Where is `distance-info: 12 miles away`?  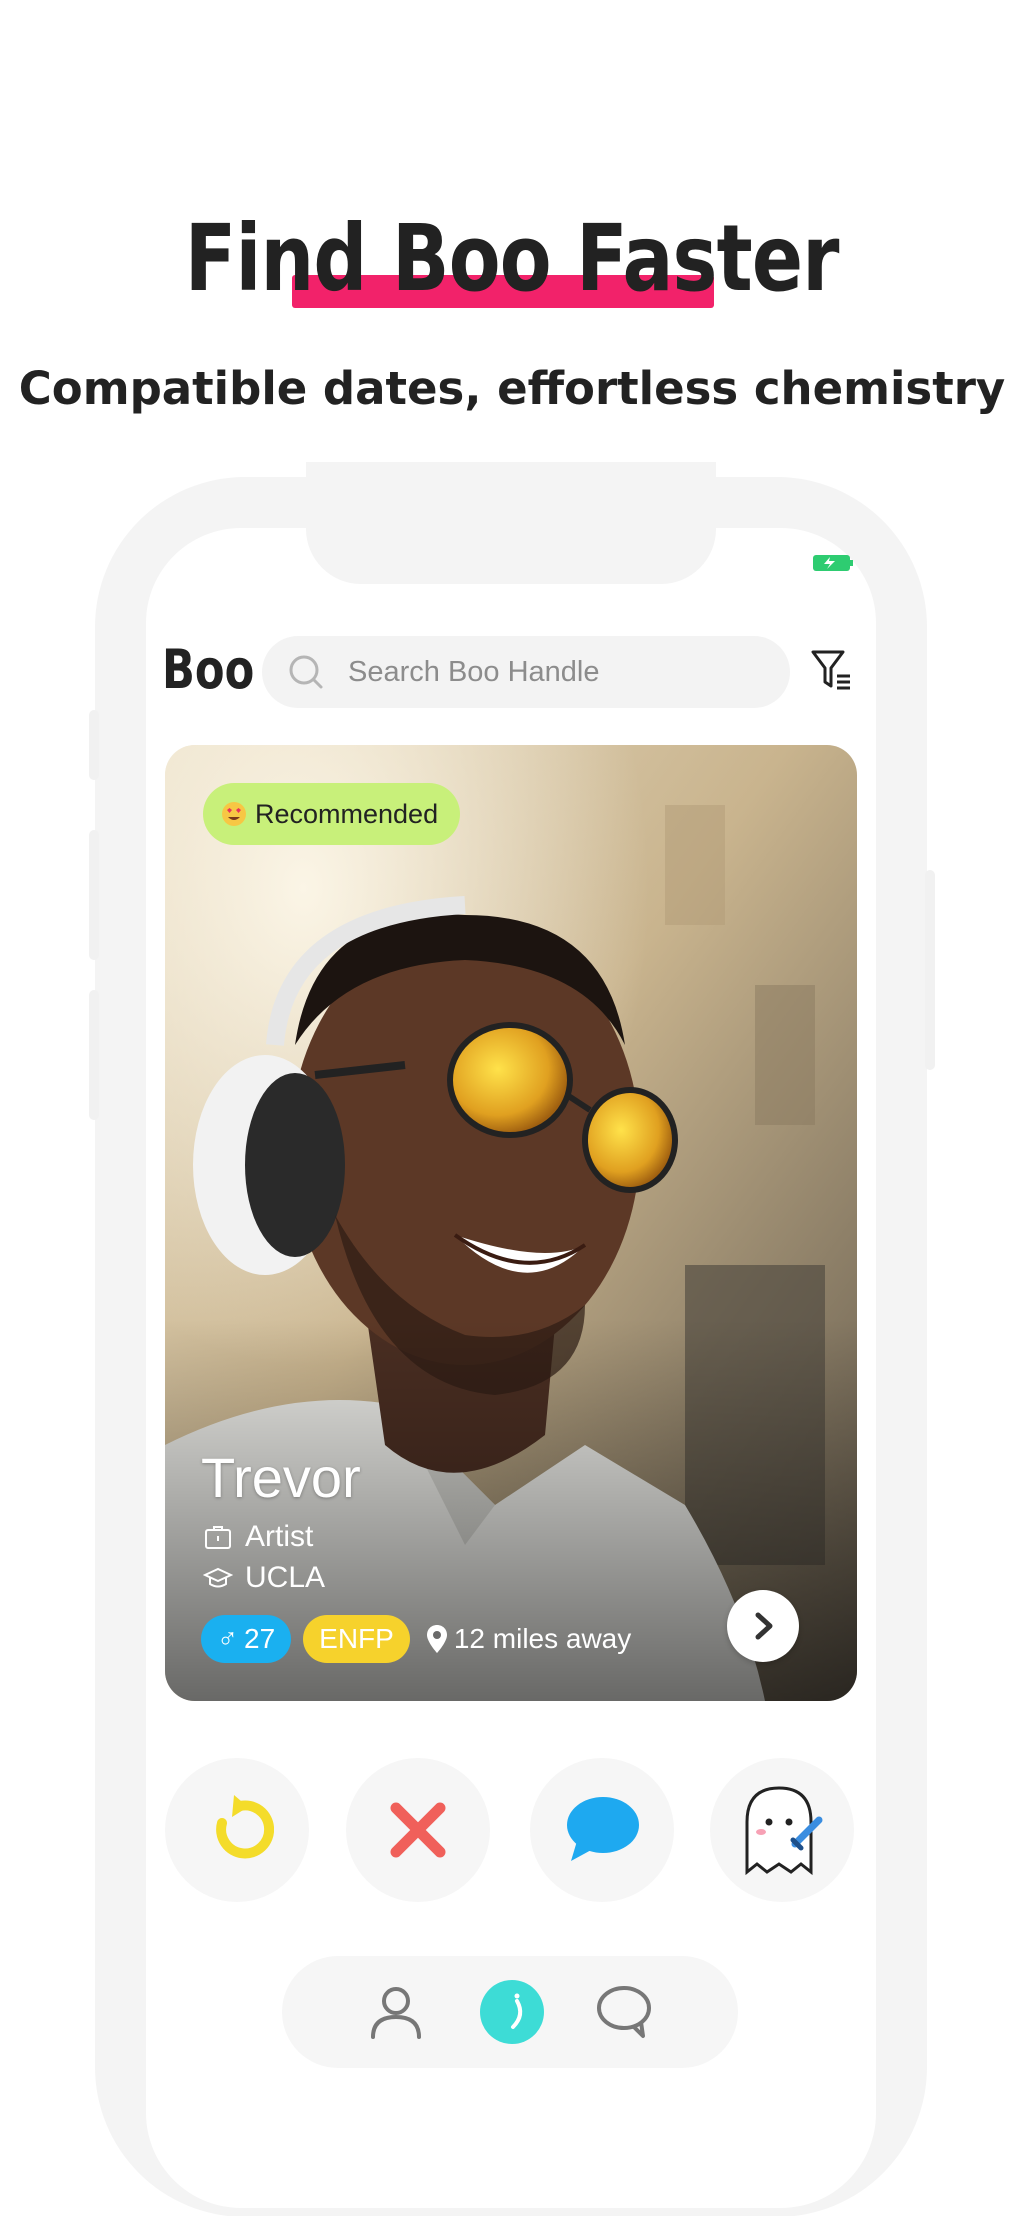
distance-info: 12 miles away is located at coordinates (528, 1639).